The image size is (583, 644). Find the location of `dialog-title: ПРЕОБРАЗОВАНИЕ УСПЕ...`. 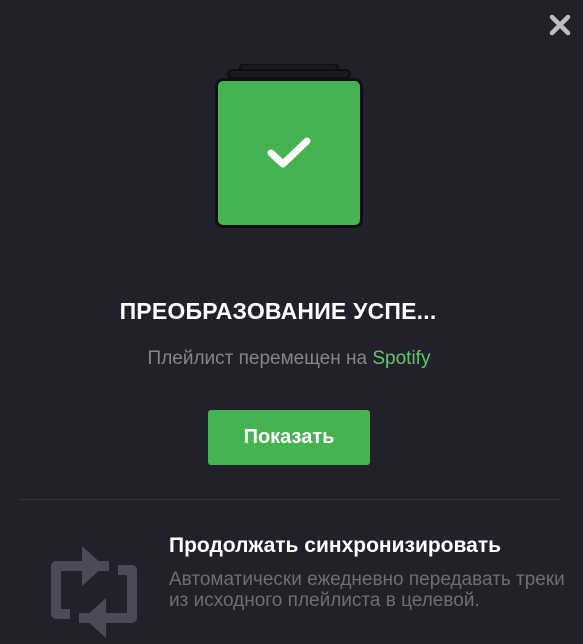

dialog-title: ПРЕОБРАЗОВАНИЕ УСПЕ... is located at coordinates (278, 311).